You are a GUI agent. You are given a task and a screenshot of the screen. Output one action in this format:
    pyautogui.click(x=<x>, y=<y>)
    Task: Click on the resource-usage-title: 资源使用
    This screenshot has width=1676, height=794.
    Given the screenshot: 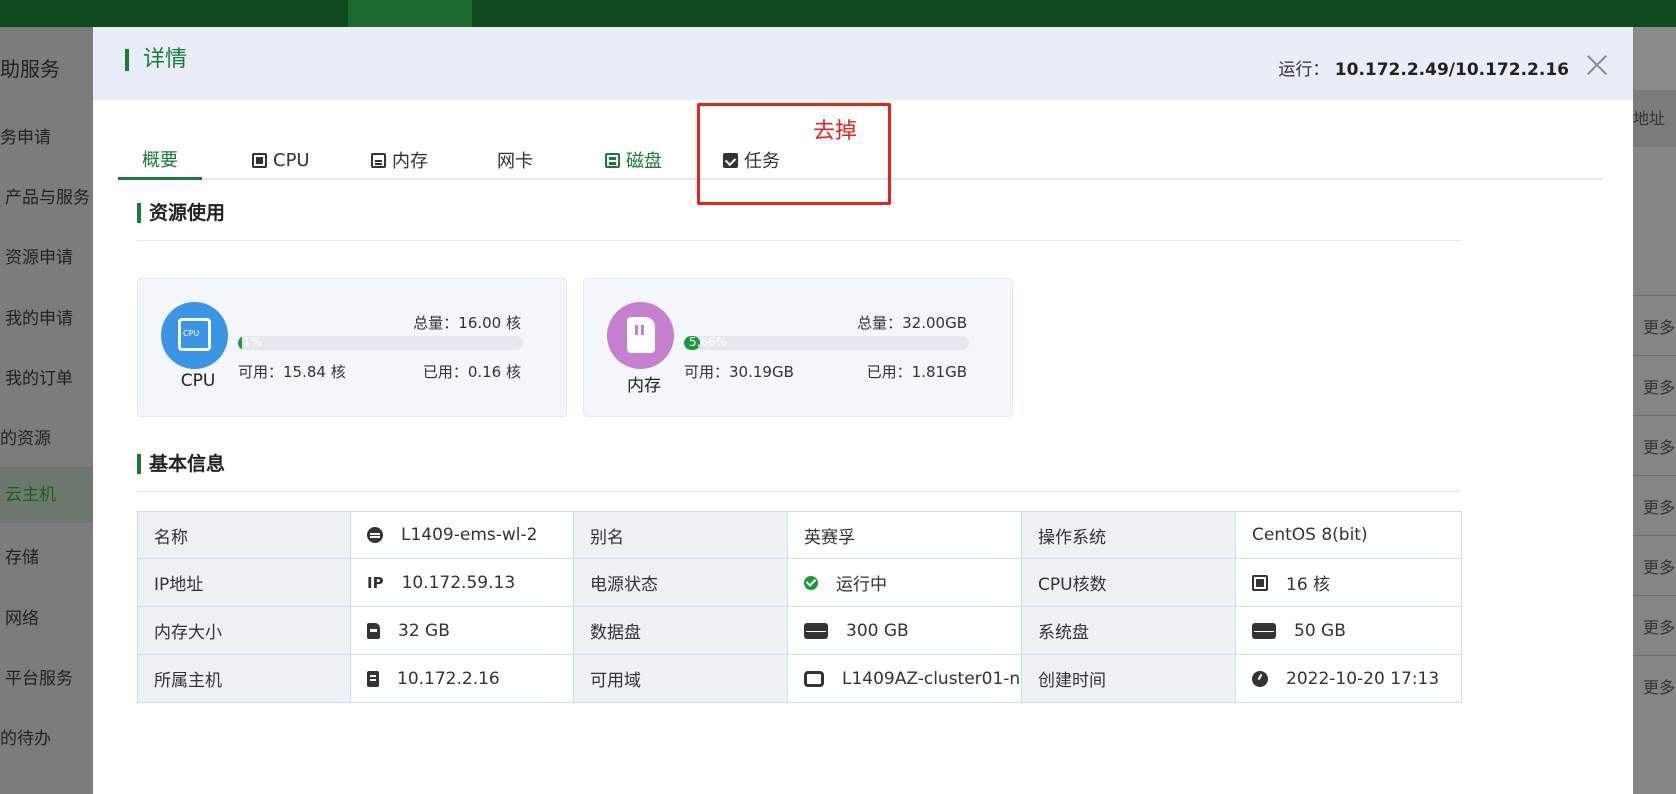 What is the action you would take?
    pyautogui.click(x=181, y=213)
    